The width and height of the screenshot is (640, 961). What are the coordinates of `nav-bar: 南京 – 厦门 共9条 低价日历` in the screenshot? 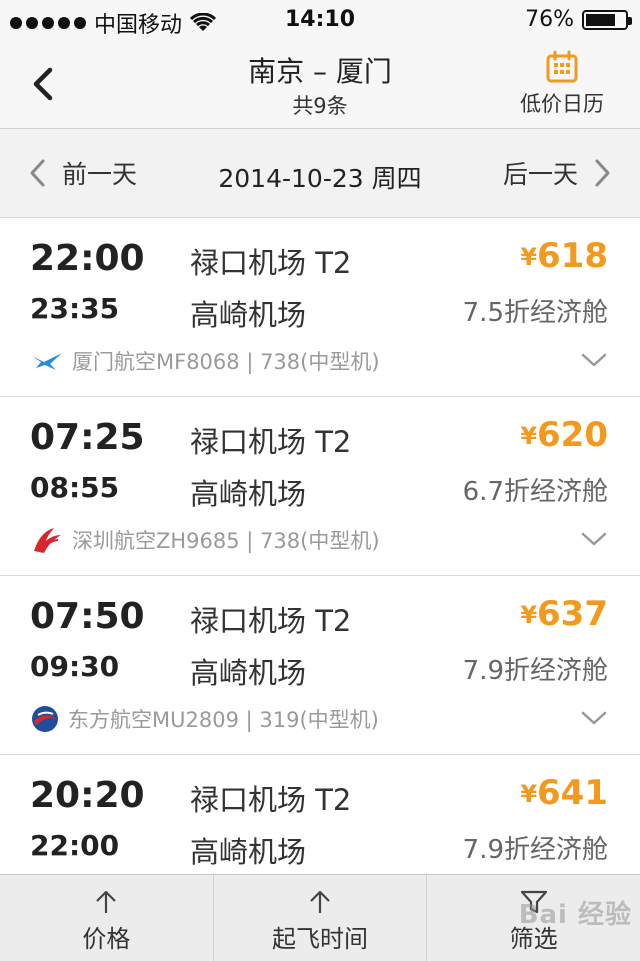 It's located at (320, 84).